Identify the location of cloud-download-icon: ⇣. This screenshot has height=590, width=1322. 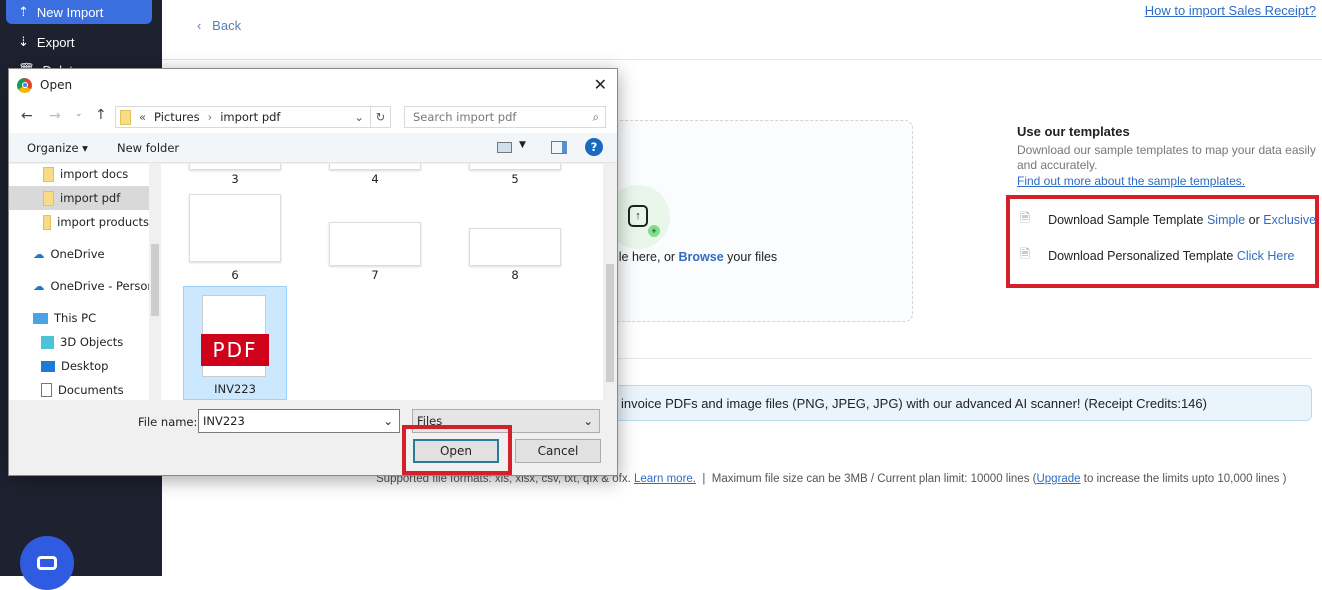
(23, 41).